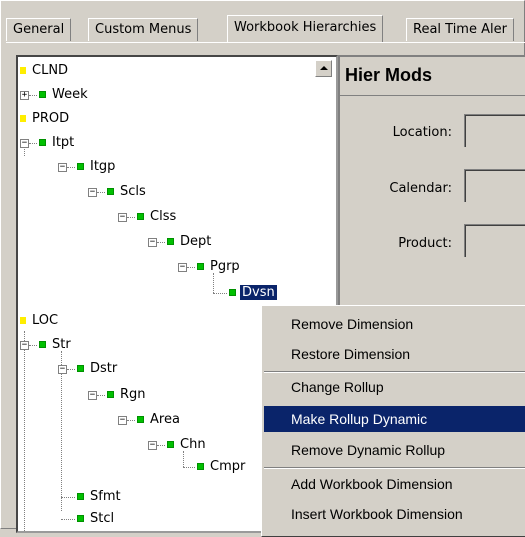 This screenshot has width=525, height=537. Describe the element at coordinates (190, 242) in the screenshot. I see `tree-node-dept: Dept` at that location.